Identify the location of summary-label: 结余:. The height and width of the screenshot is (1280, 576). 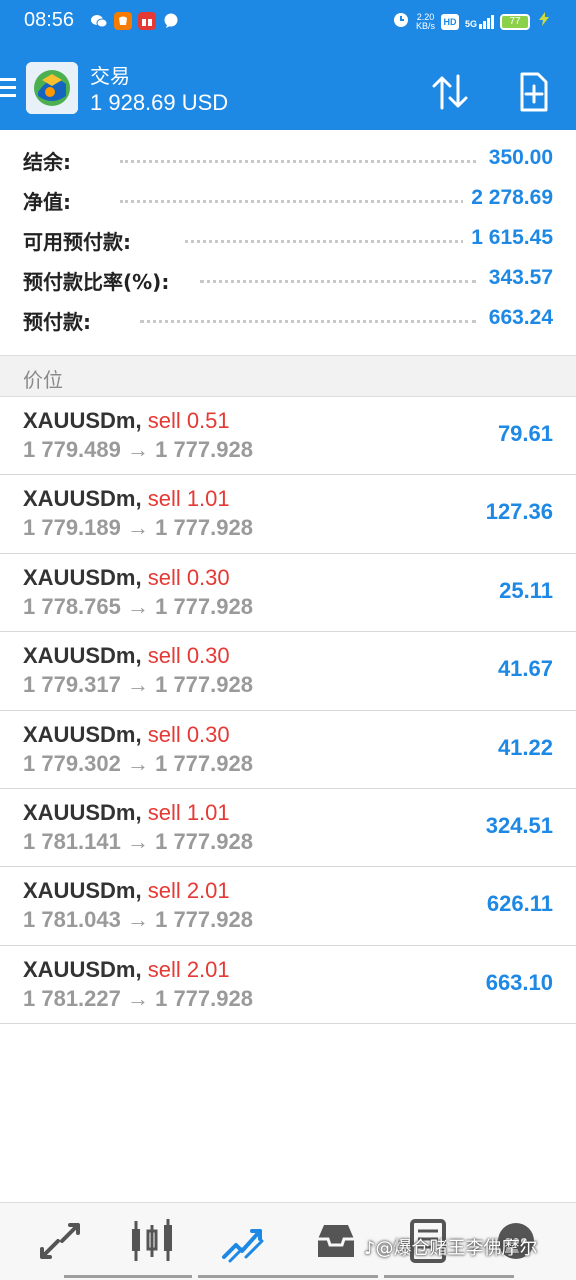
(51, 160).